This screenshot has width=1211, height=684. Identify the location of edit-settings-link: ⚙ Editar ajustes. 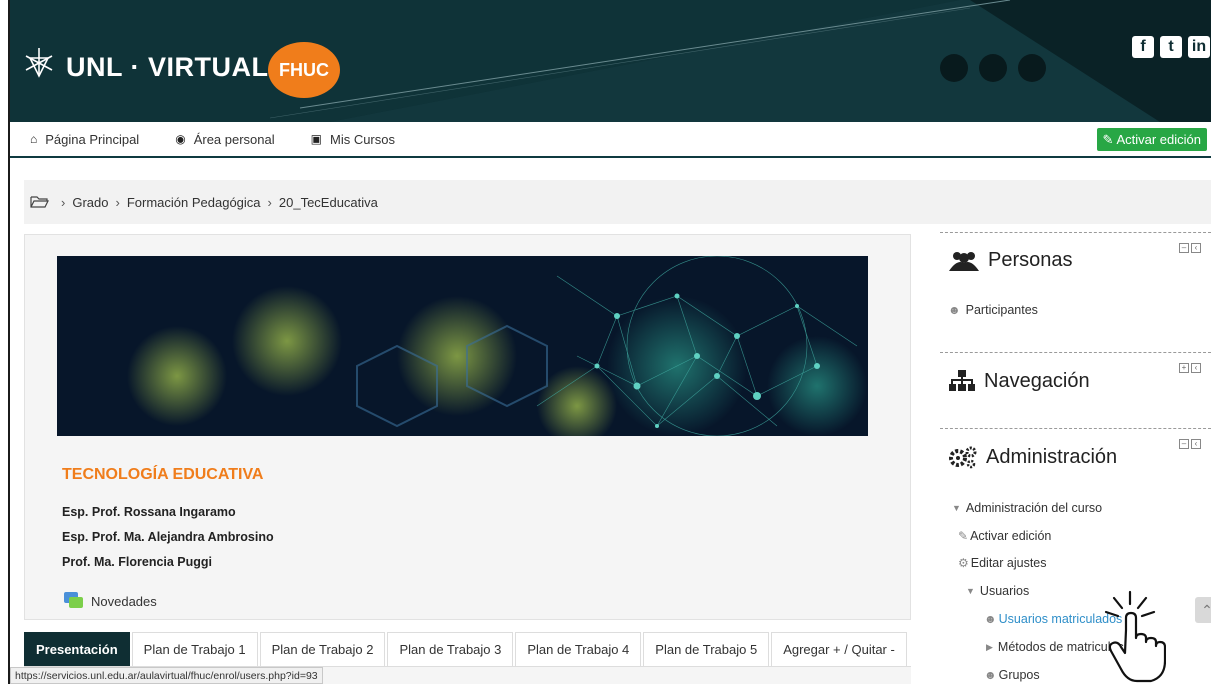
(1002, 563).